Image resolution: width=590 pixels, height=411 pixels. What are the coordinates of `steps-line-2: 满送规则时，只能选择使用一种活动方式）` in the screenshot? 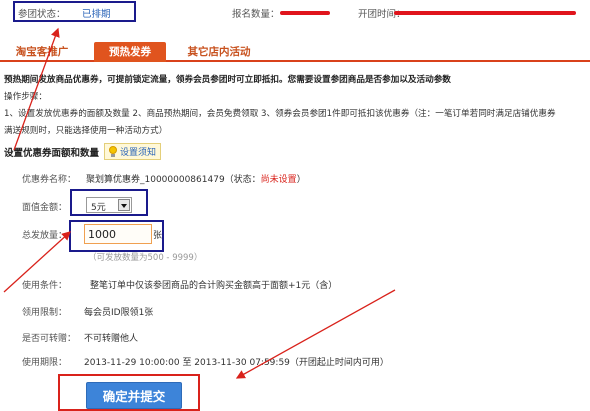 It's located at (86, 131).